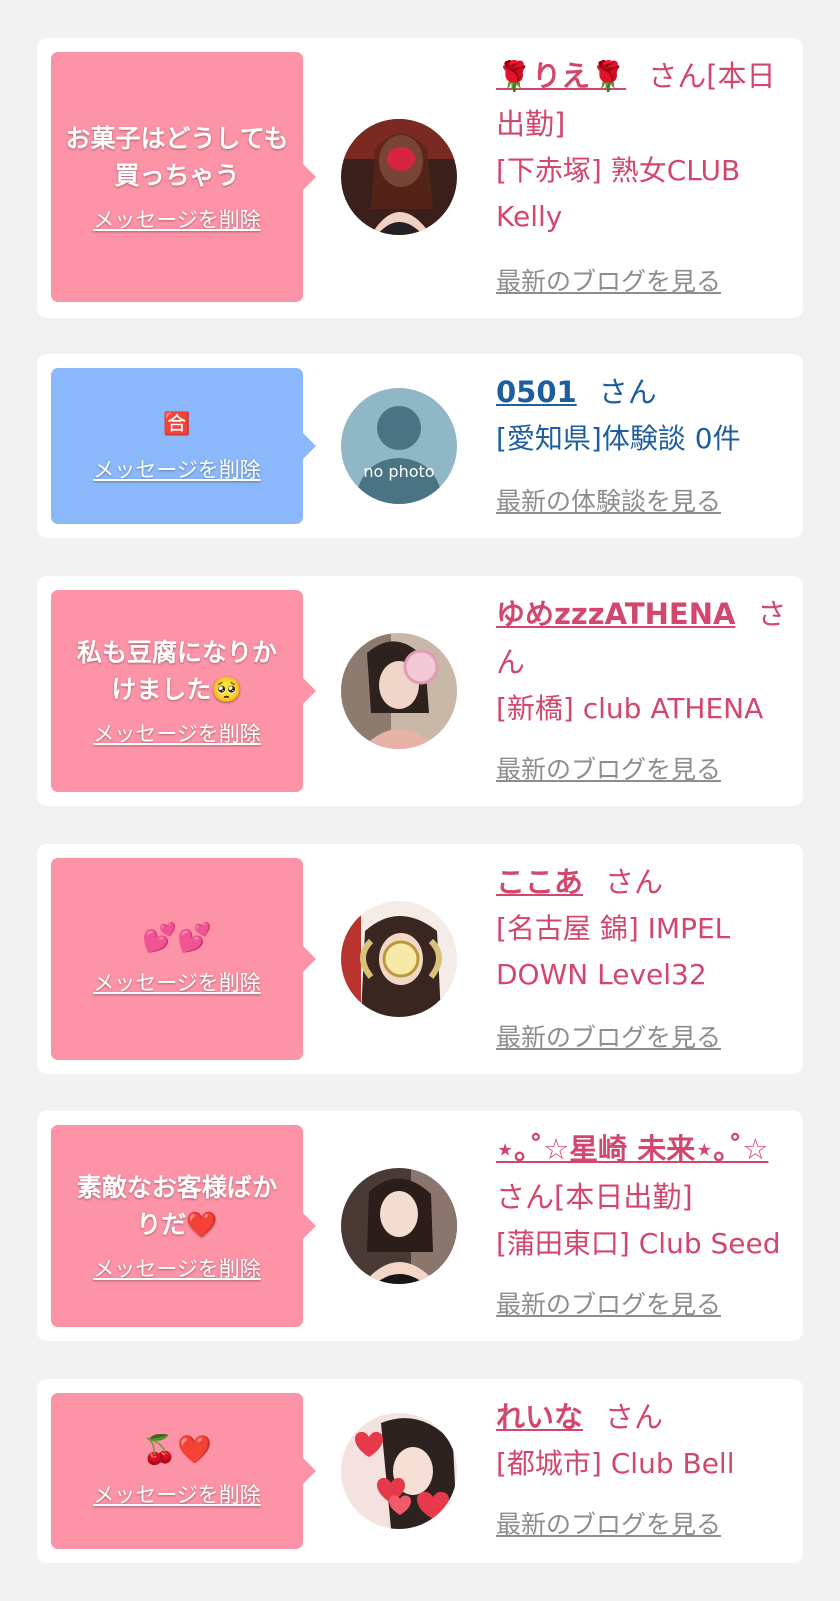 This screenshot has height=1601, width=840. What do you see at coordinates (183, 446) in the screenshot?
I see `message-bubble: 🈴 メッセージを削除` at bounding box center [183, 446].